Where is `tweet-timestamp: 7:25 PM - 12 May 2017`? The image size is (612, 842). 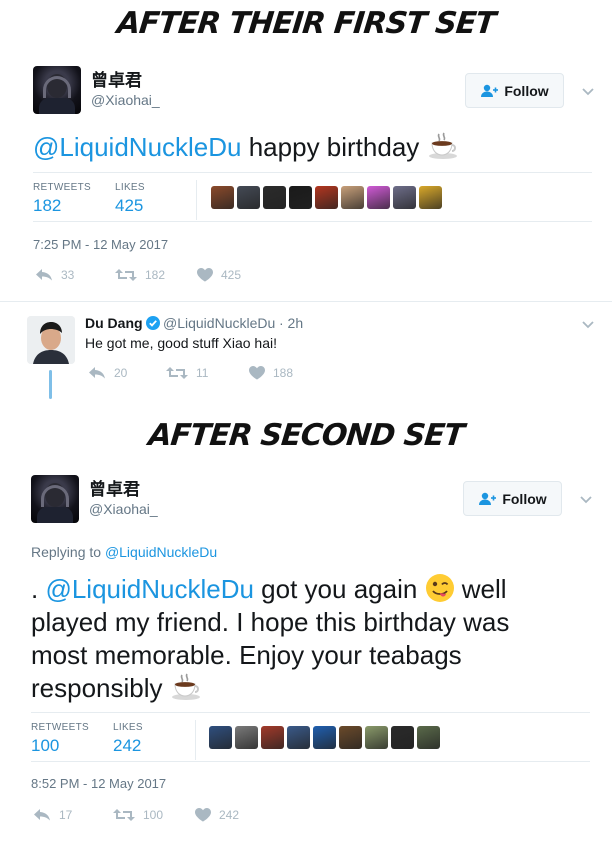
tweet-timestamp: 7:25 PM - 12 May 2017 is located at coordinates (100, 244).